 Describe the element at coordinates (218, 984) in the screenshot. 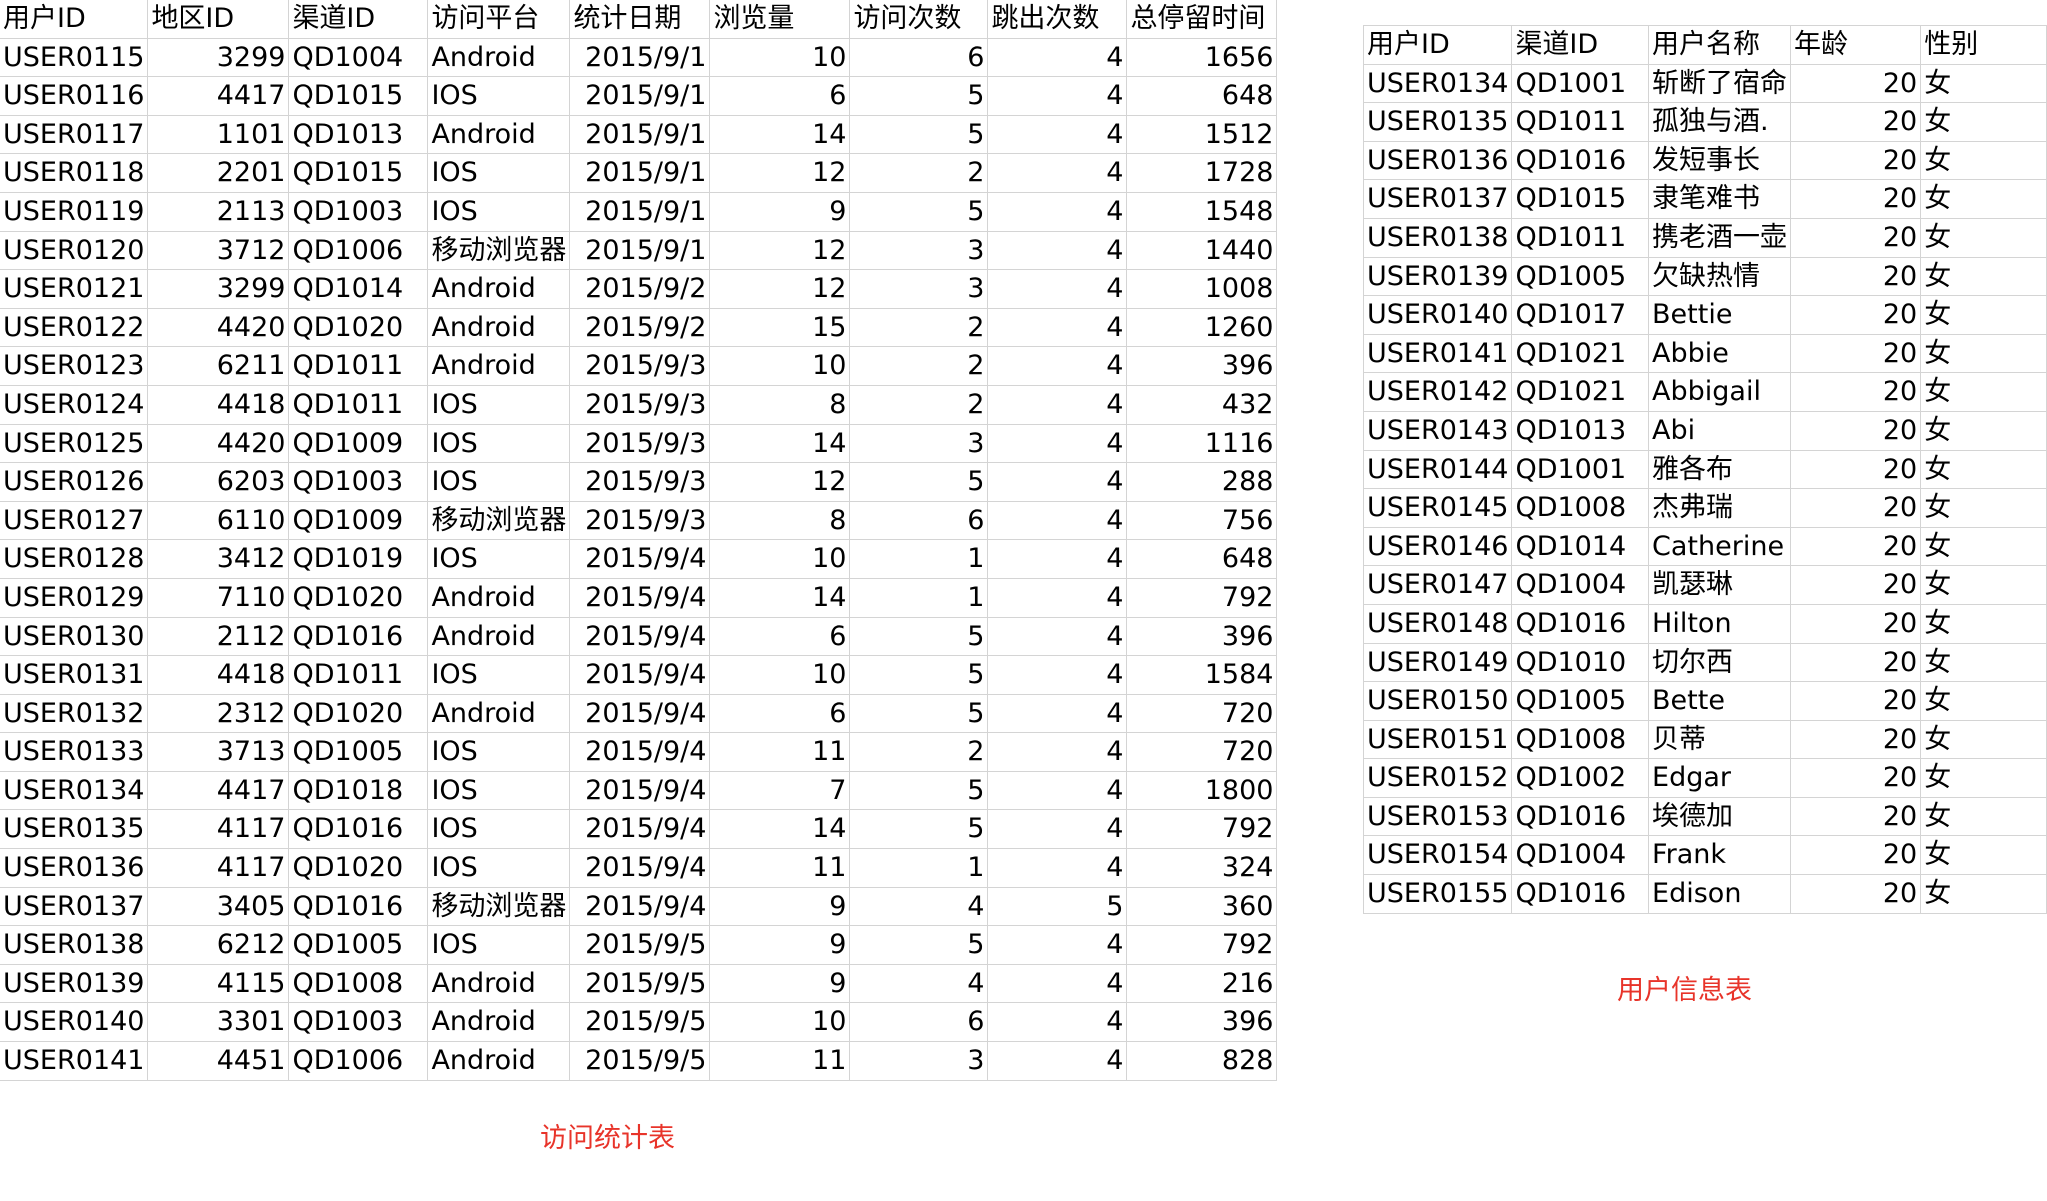

I see `table-cell: 4115` at that location.